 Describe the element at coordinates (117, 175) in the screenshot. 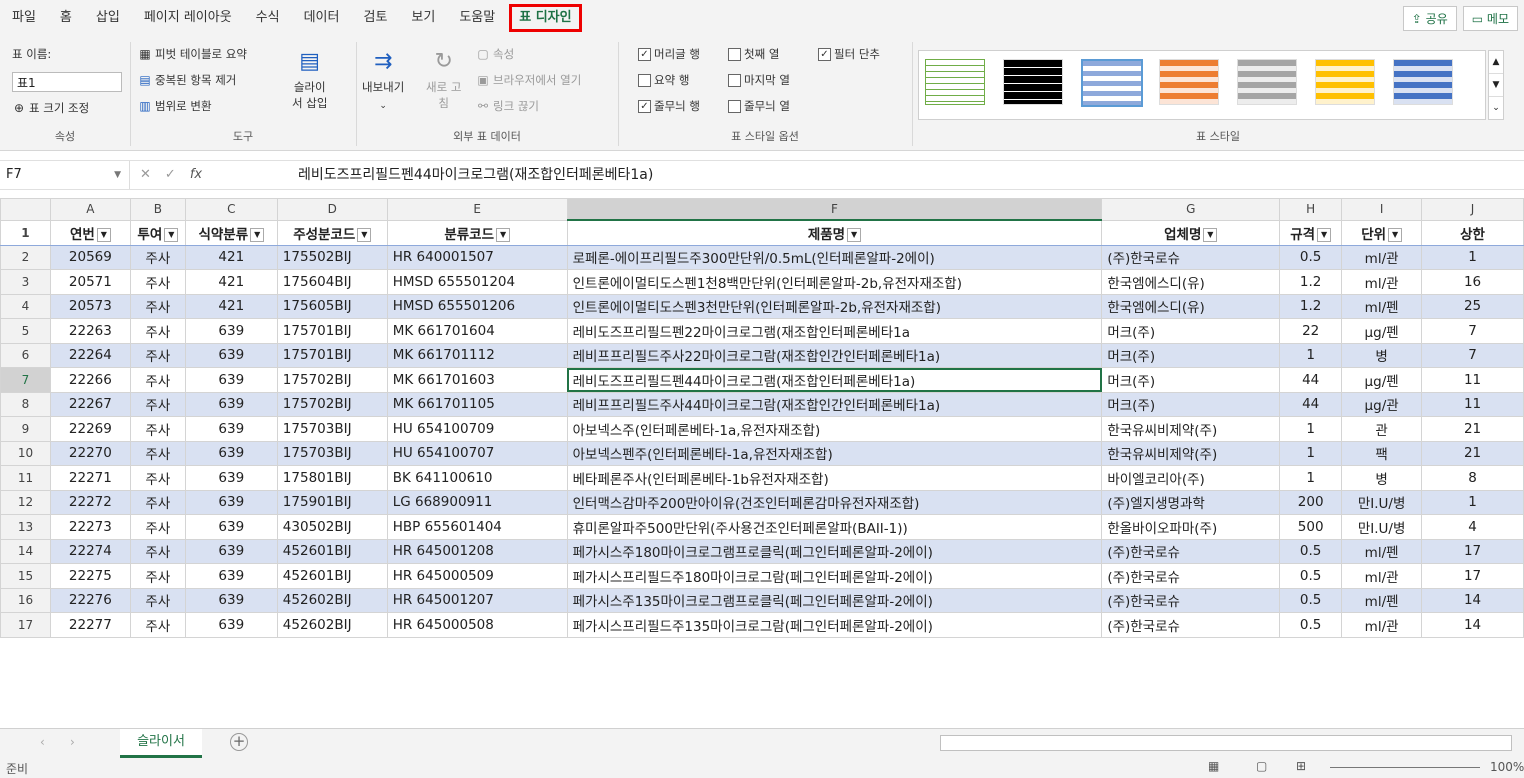

I see `chevron-down-icon: ▼` at that location.